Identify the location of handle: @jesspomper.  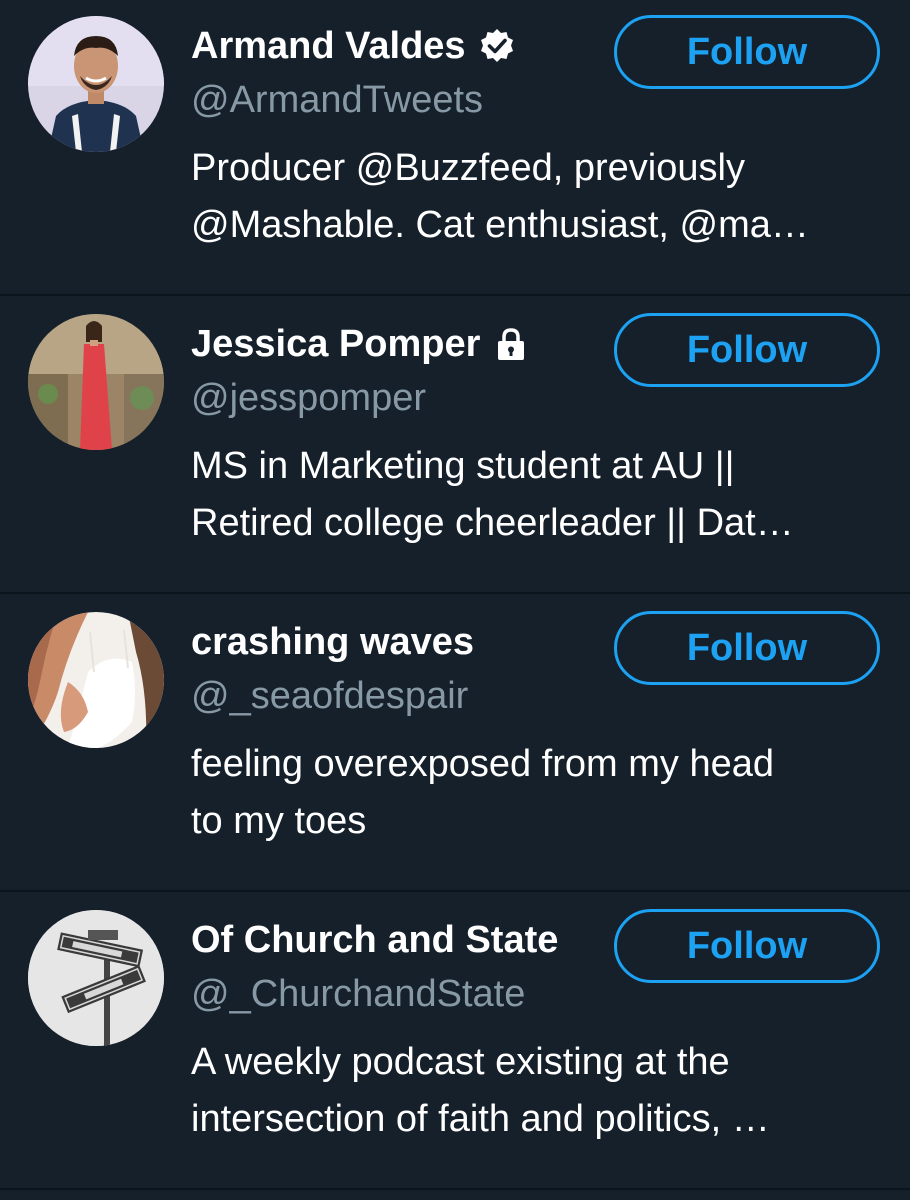
(308, 398).